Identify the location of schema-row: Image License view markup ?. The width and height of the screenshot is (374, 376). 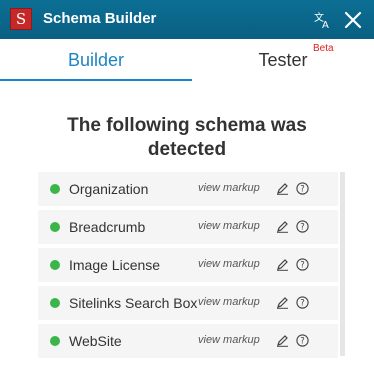
(188, 265).